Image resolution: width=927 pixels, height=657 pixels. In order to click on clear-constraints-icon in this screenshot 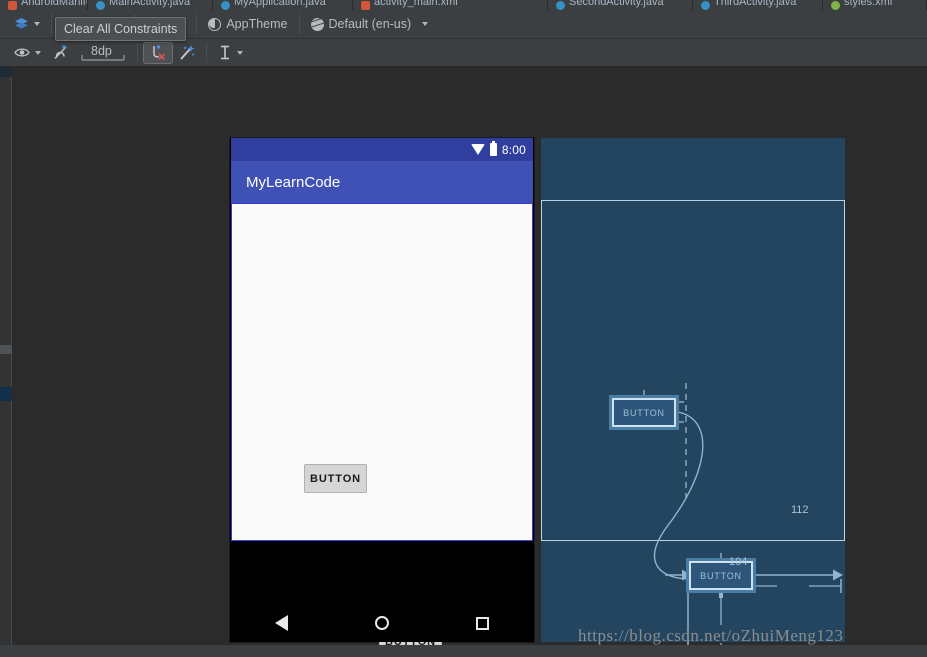, I will do `click(158, 53)`.